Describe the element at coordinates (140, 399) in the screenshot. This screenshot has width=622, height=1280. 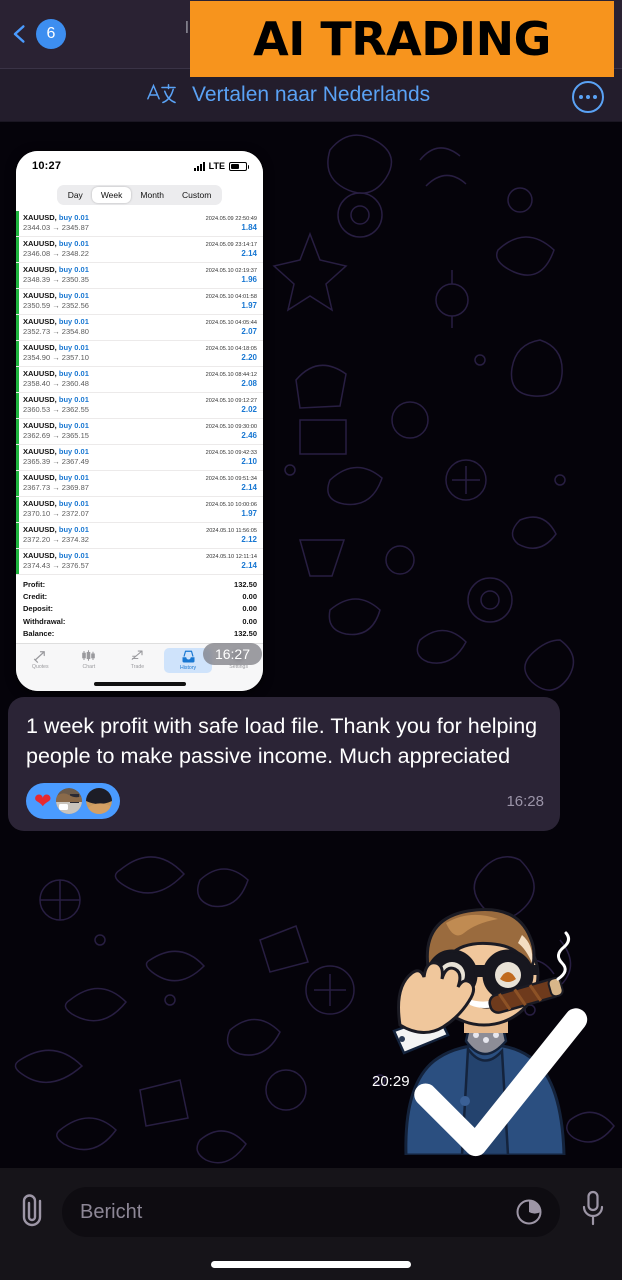
I see `trade-row-top: XAUUSD, buy 0.01 2024.05.10 09:12:27` at that location.